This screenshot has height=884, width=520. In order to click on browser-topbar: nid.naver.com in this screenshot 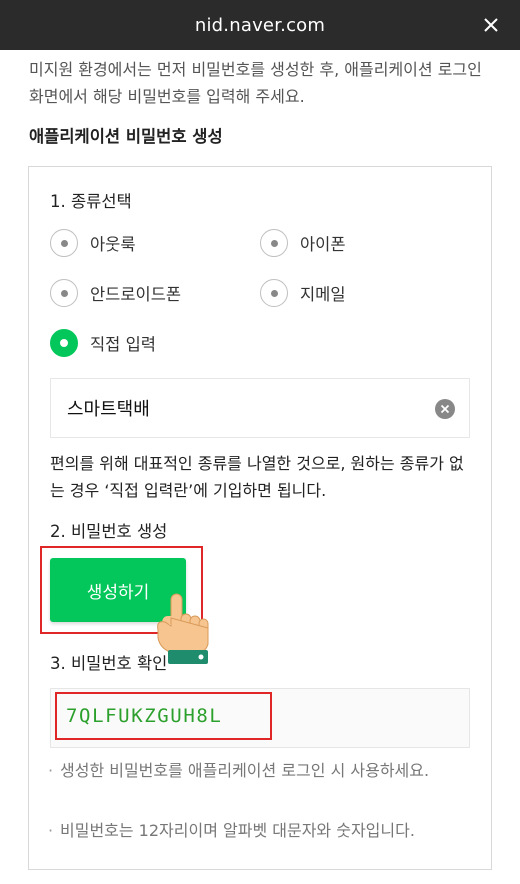, I will do `click(260, 25)`.